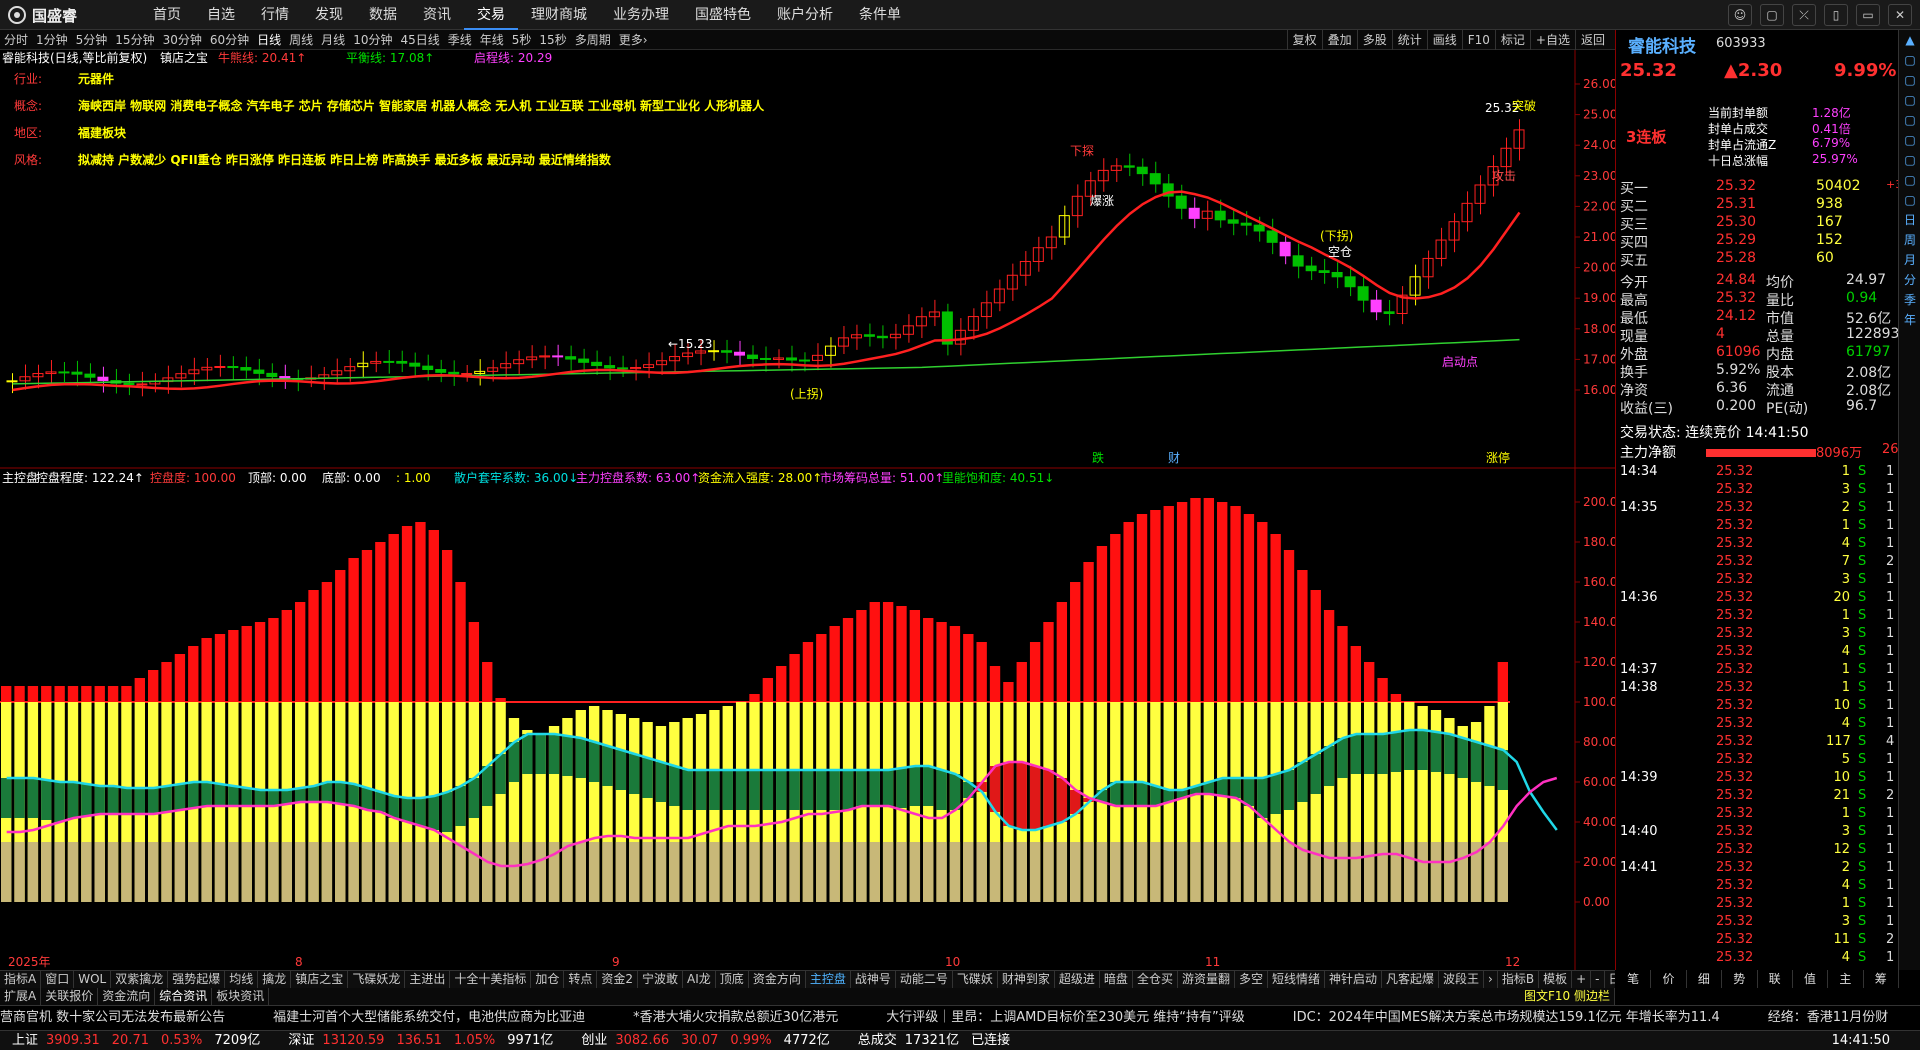  What do you see at coordinates (275, 15) in the screenshot?
I see `menu-item-2: 行情` at bounding box center [275, 15].